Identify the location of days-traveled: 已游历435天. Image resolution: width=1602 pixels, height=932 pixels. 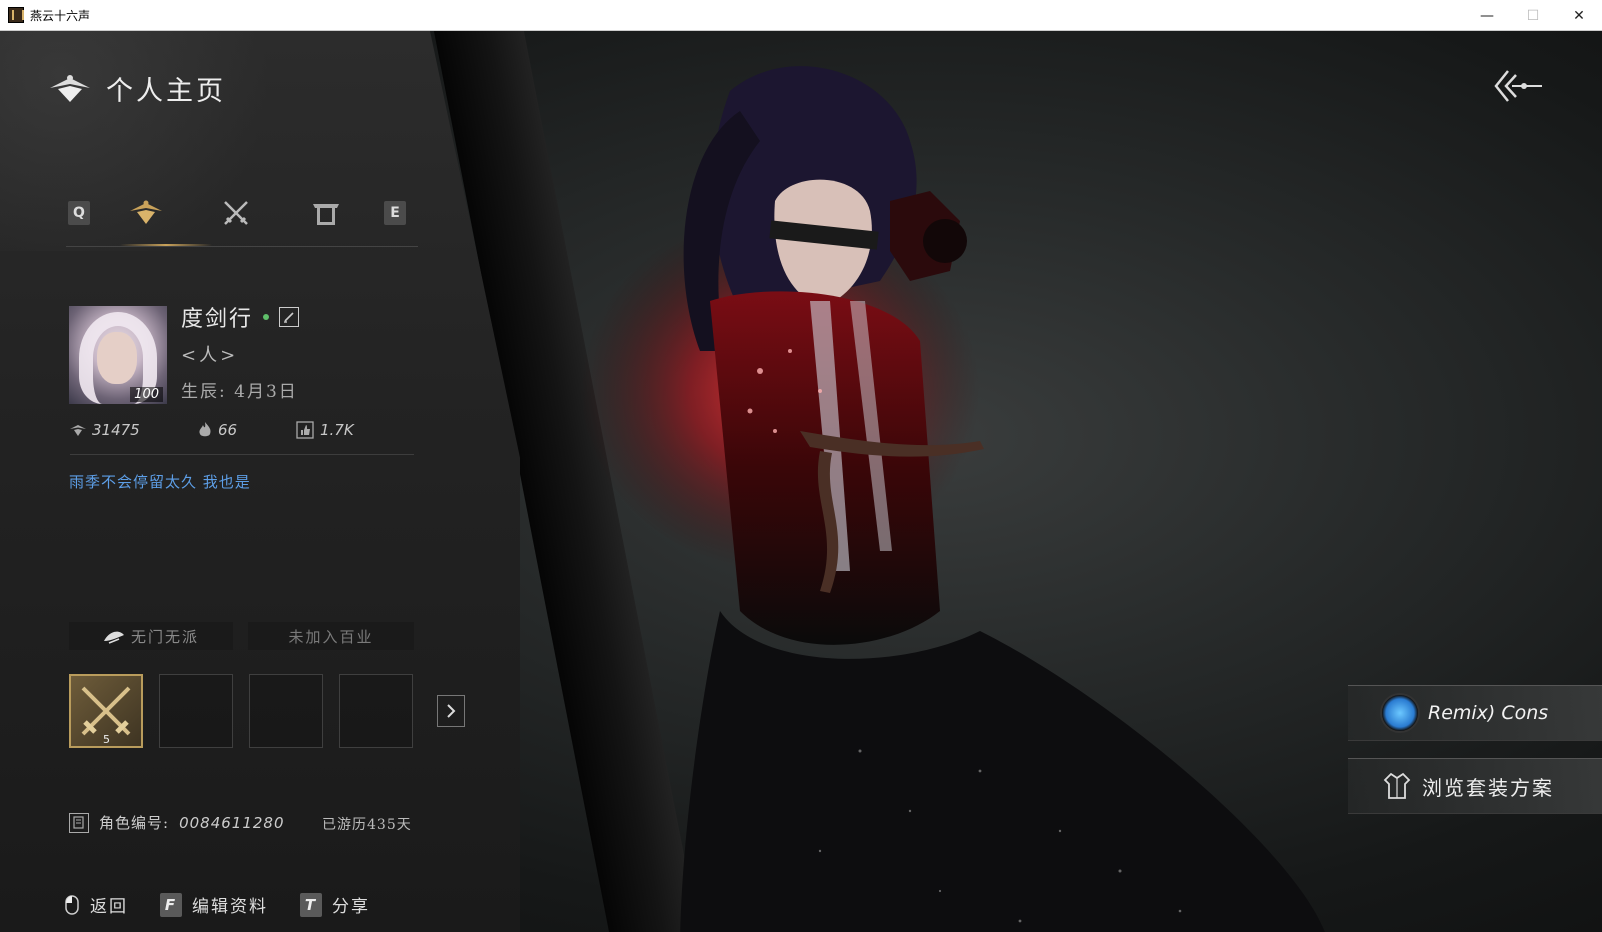
(367, 825).